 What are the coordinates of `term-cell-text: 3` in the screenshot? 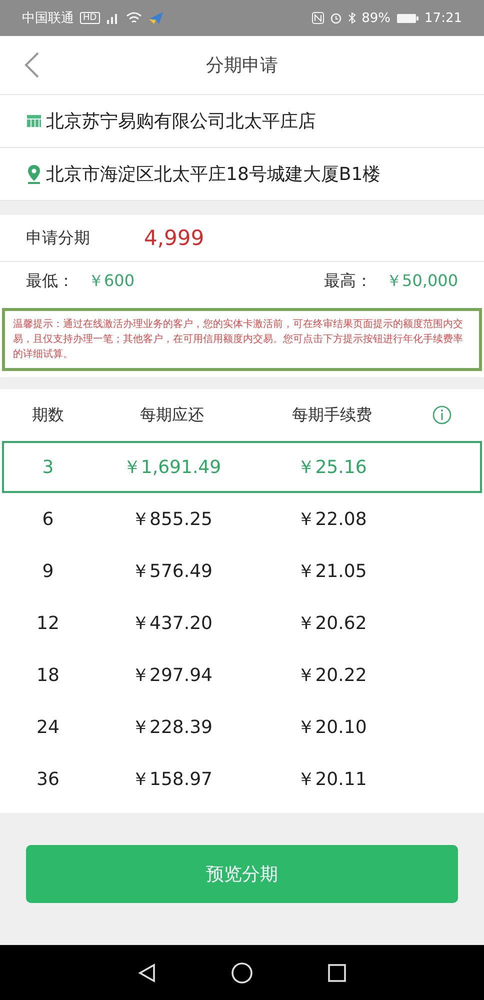 It's located at (48, 467).